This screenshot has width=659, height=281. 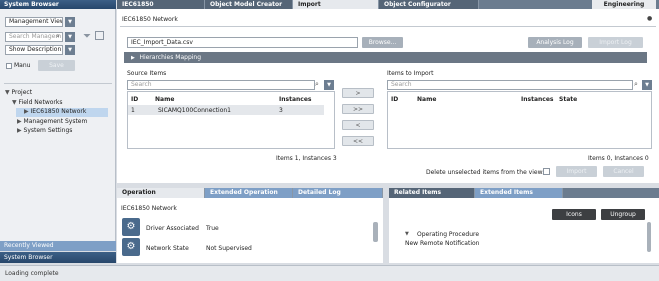 What do you see at coordinates (58, 257) in the screenshot?
I see `system-browser-footer: System Browser` at bounding box center [58, 257].